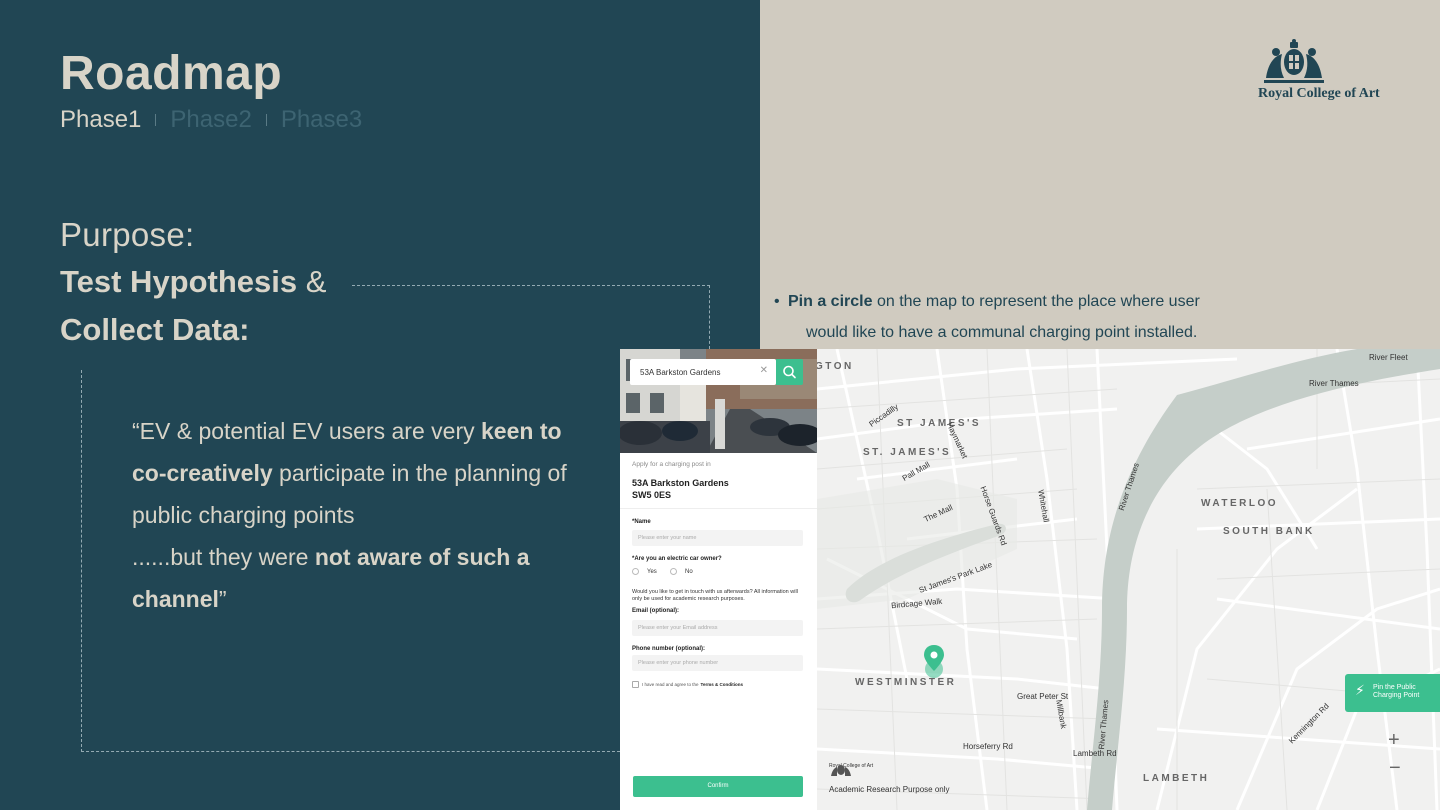 The image size is (1440, 810). What do you see at coordinates (717, 628) in the screenshot?
I see `email-field: Please enter your Email address` at bounding box center [717, 628].